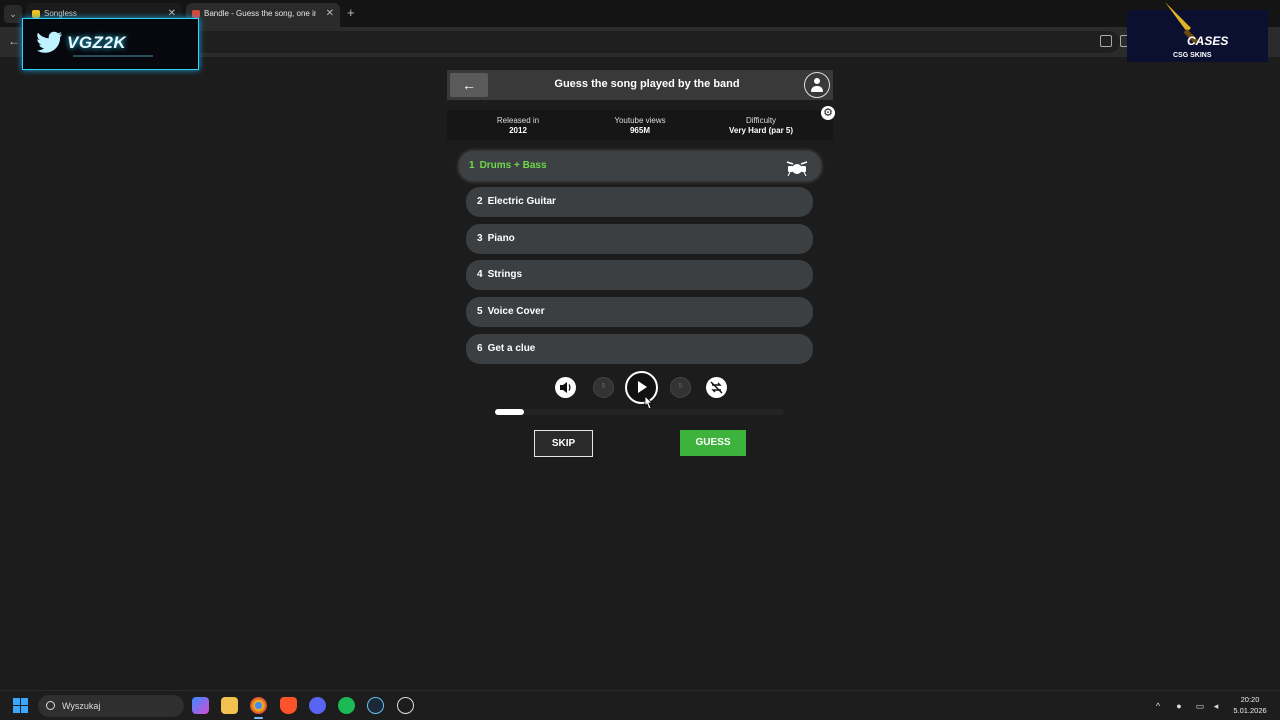 This screenshot has height=720, width=1280. Describe the element at coordinates (1182, 24) in the screenshot. I see `knife-icon` at that location.